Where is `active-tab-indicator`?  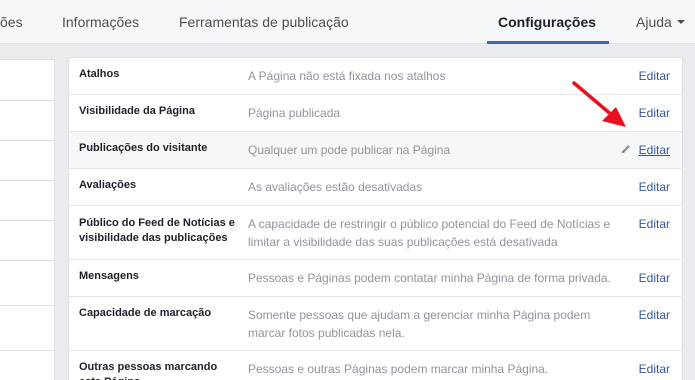 active-tab-indicator is located at coordinates (548, 42).